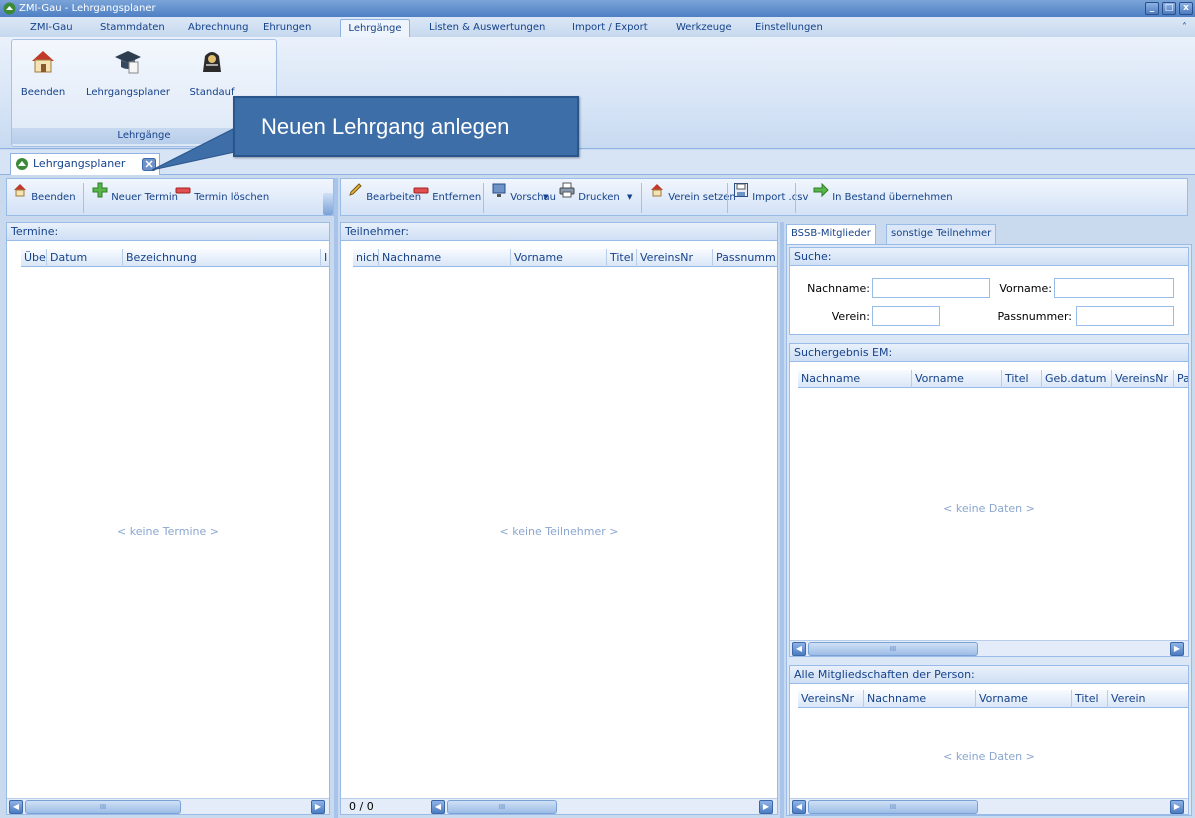 This screenshot has width=1195, height=818. I want to click on ribbon-lehrgangsplaner-button: Lehrgangsplaner, so click(128, 72).